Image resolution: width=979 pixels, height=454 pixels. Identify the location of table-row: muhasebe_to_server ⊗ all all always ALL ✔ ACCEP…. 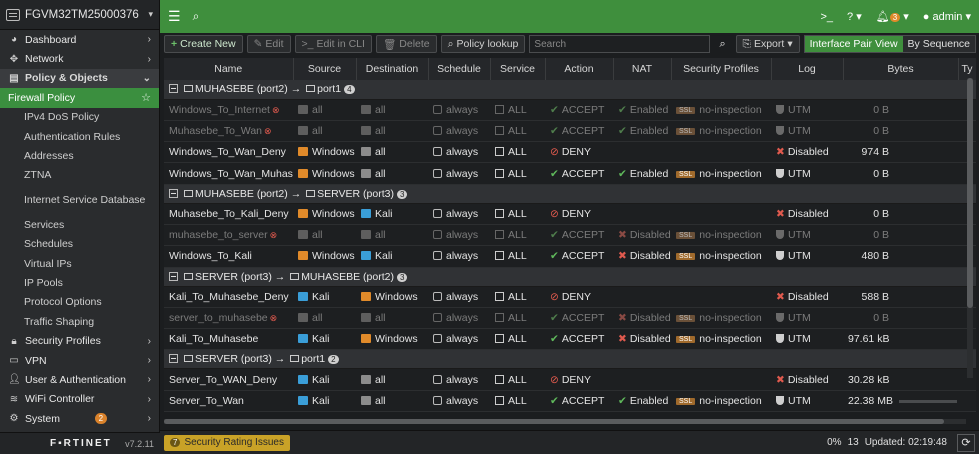
(570, 235).